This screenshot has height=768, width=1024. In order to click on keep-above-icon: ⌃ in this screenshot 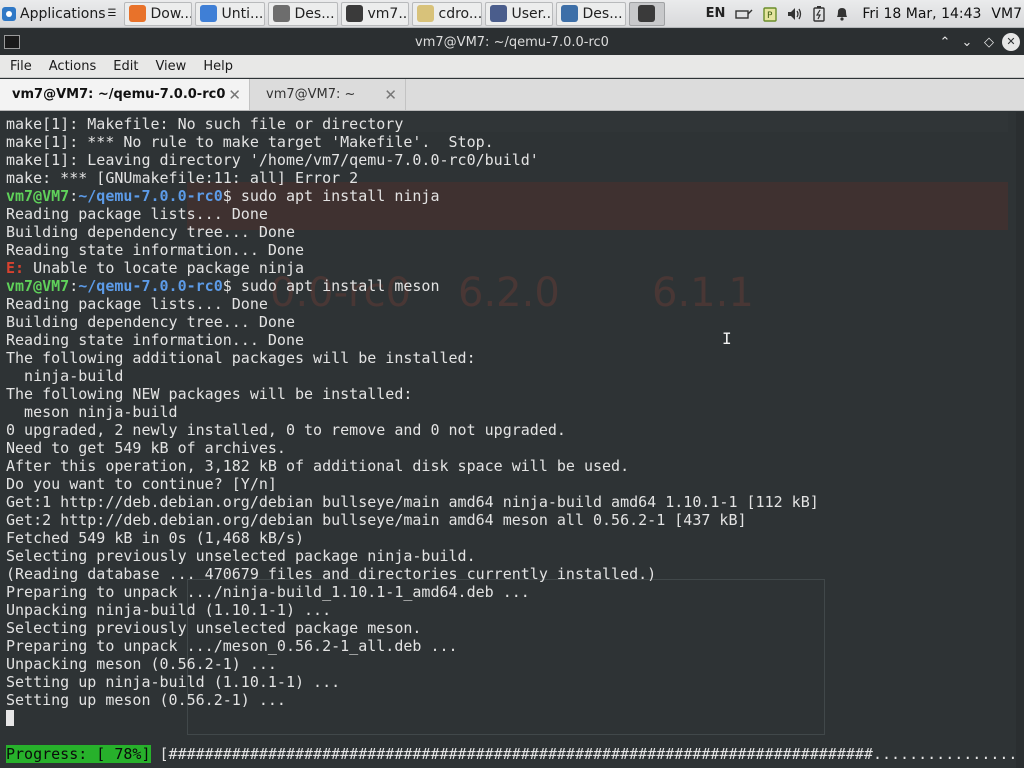, I will do `click(945, 42)`.